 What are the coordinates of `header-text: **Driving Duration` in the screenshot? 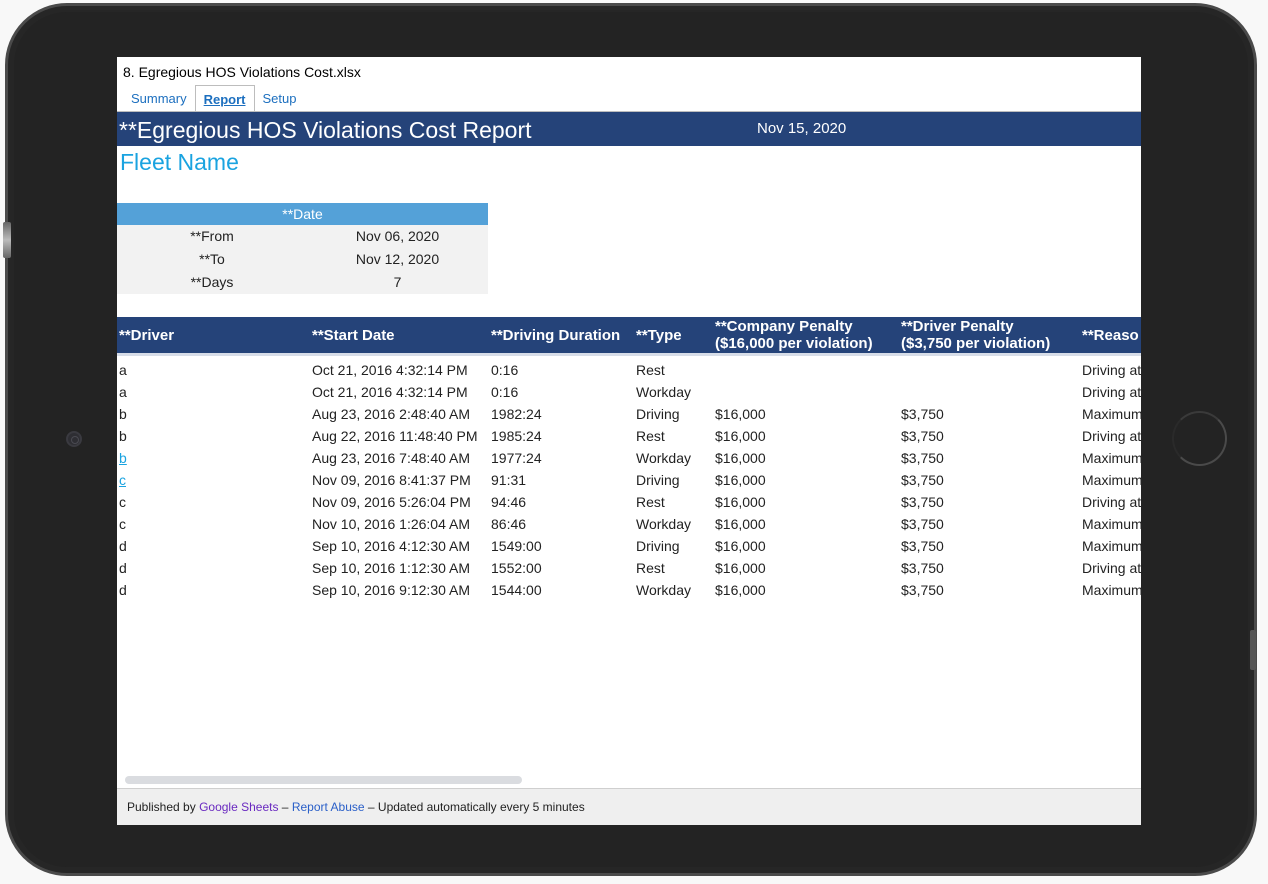 It's located at (556, 335).